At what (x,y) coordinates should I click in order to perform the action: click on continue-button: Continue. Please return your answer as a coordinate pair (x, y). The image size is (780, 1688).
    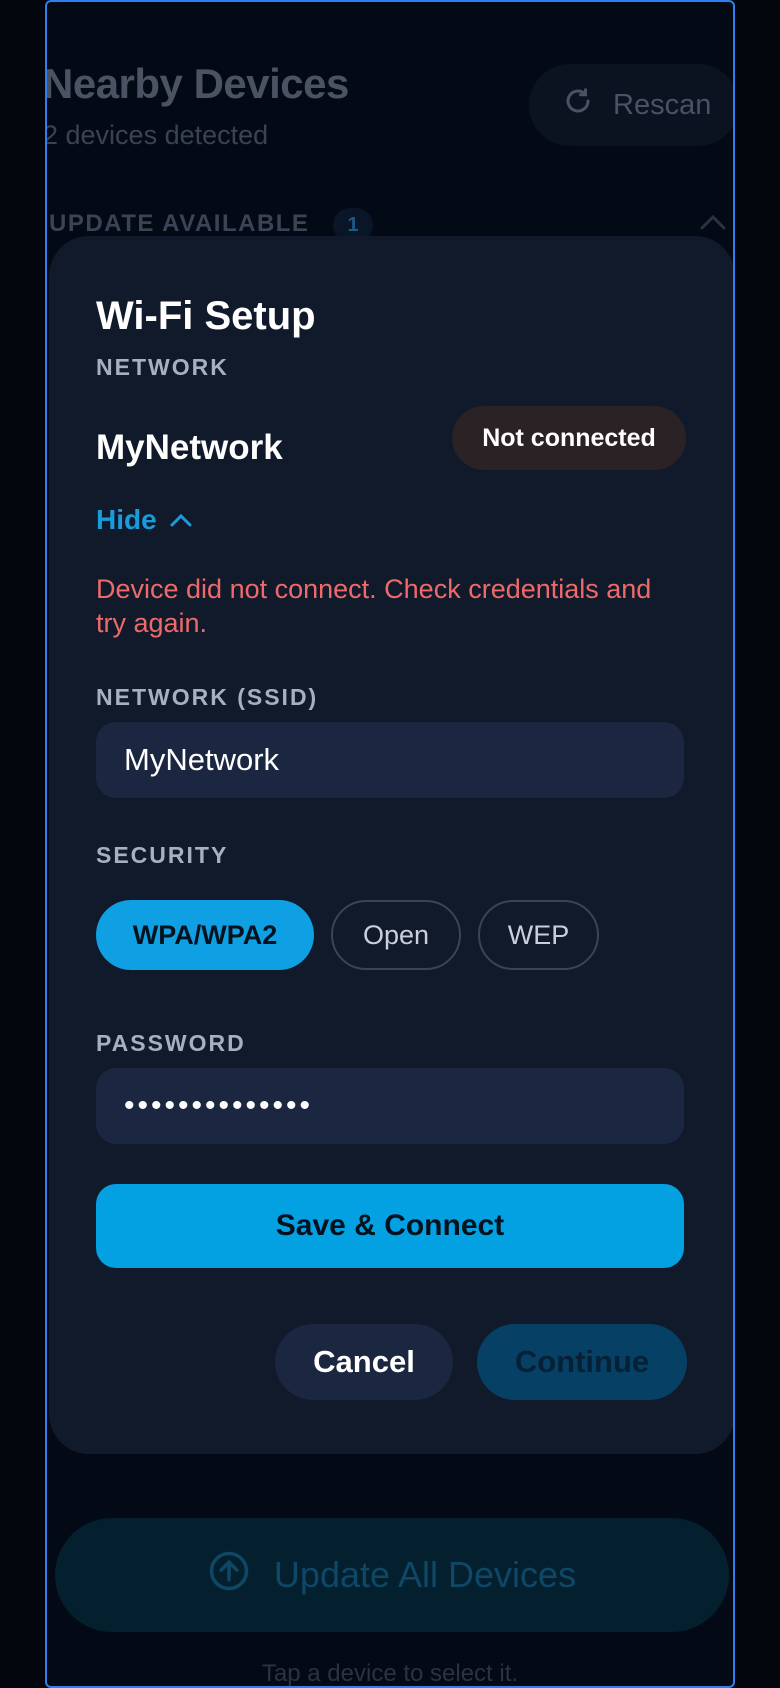
    Looking at the image, I should click on (582, 1362).